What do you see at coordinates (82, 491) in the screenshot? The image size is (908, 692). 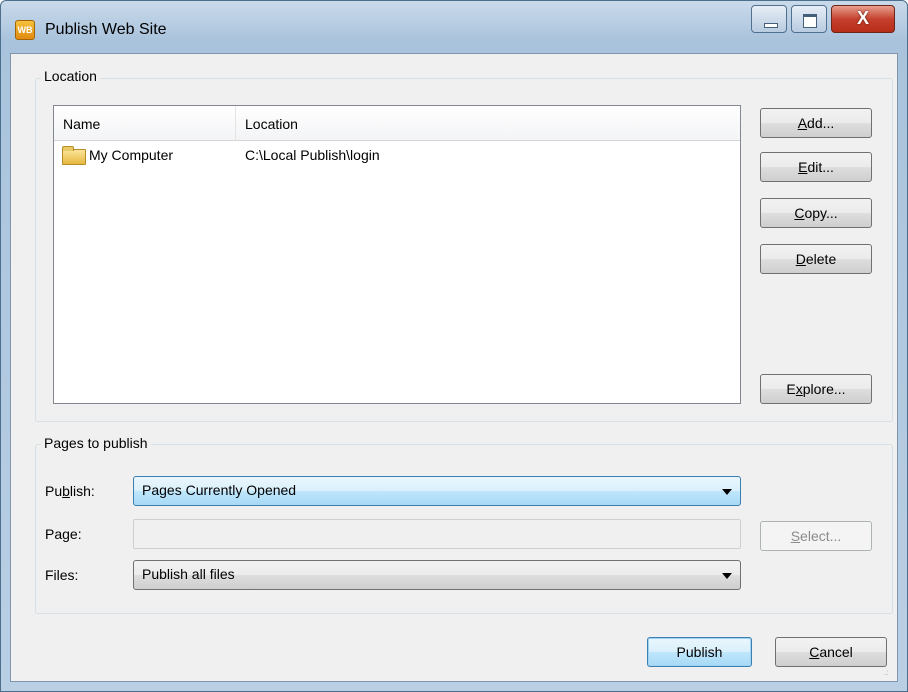 I see `publish-label-post: lish:` at bounding box center [82, 491].